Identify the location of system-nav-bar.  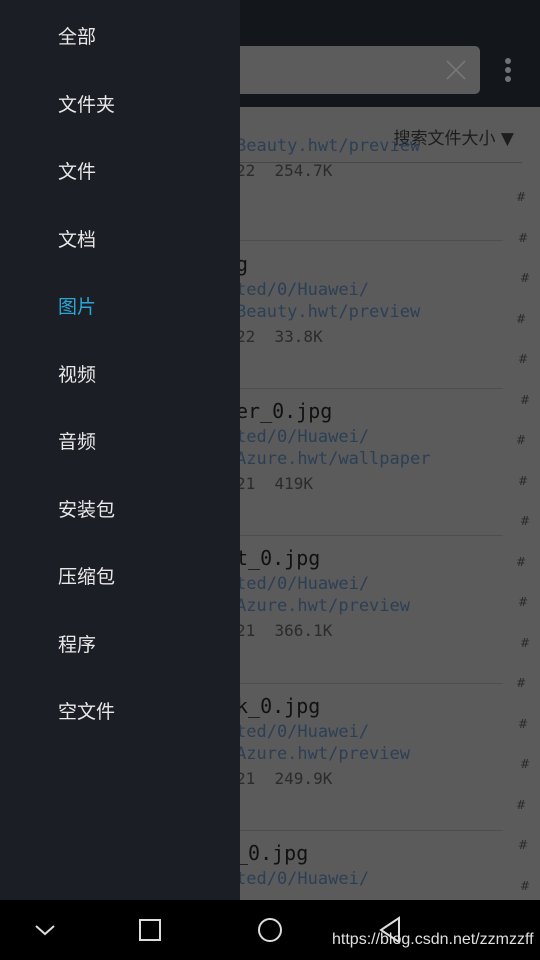
(270, 930).